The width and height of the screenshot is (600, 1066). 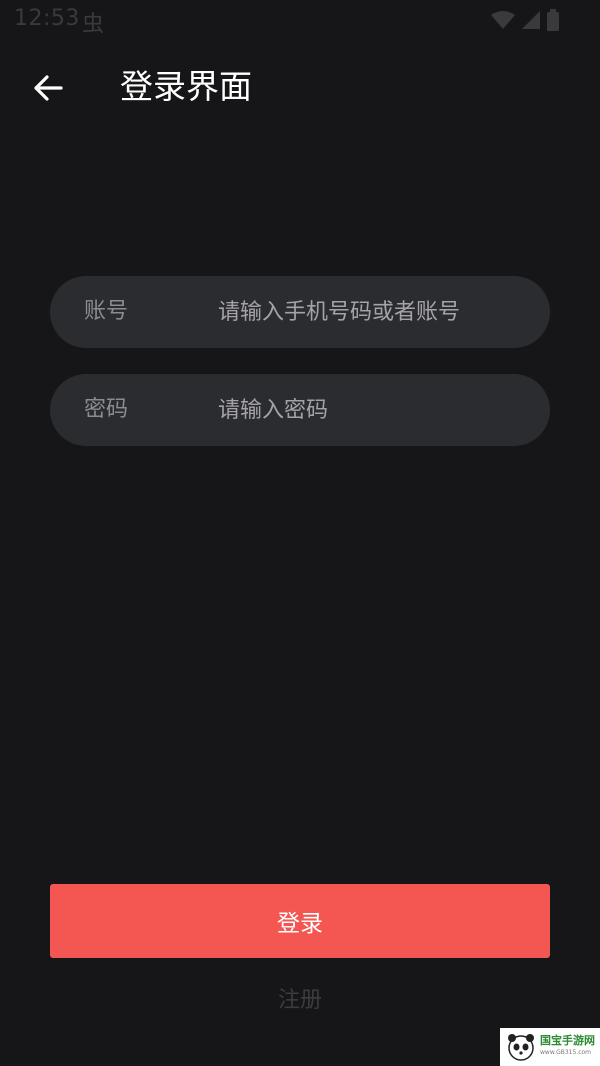 I want to click on password-label: 密码, so click(x=106, y=409).